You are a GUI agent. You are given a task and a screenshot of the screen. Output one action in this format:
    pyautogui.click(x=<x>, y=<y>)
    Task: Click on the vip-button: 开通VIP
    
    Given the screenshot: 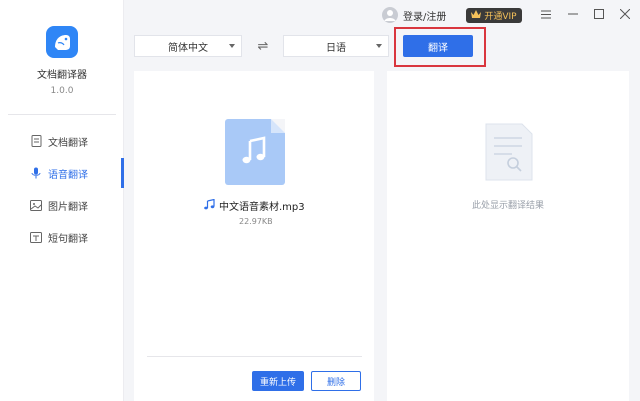 What is the action you would take?
    pyautogui.click(x=494, y=15)
    